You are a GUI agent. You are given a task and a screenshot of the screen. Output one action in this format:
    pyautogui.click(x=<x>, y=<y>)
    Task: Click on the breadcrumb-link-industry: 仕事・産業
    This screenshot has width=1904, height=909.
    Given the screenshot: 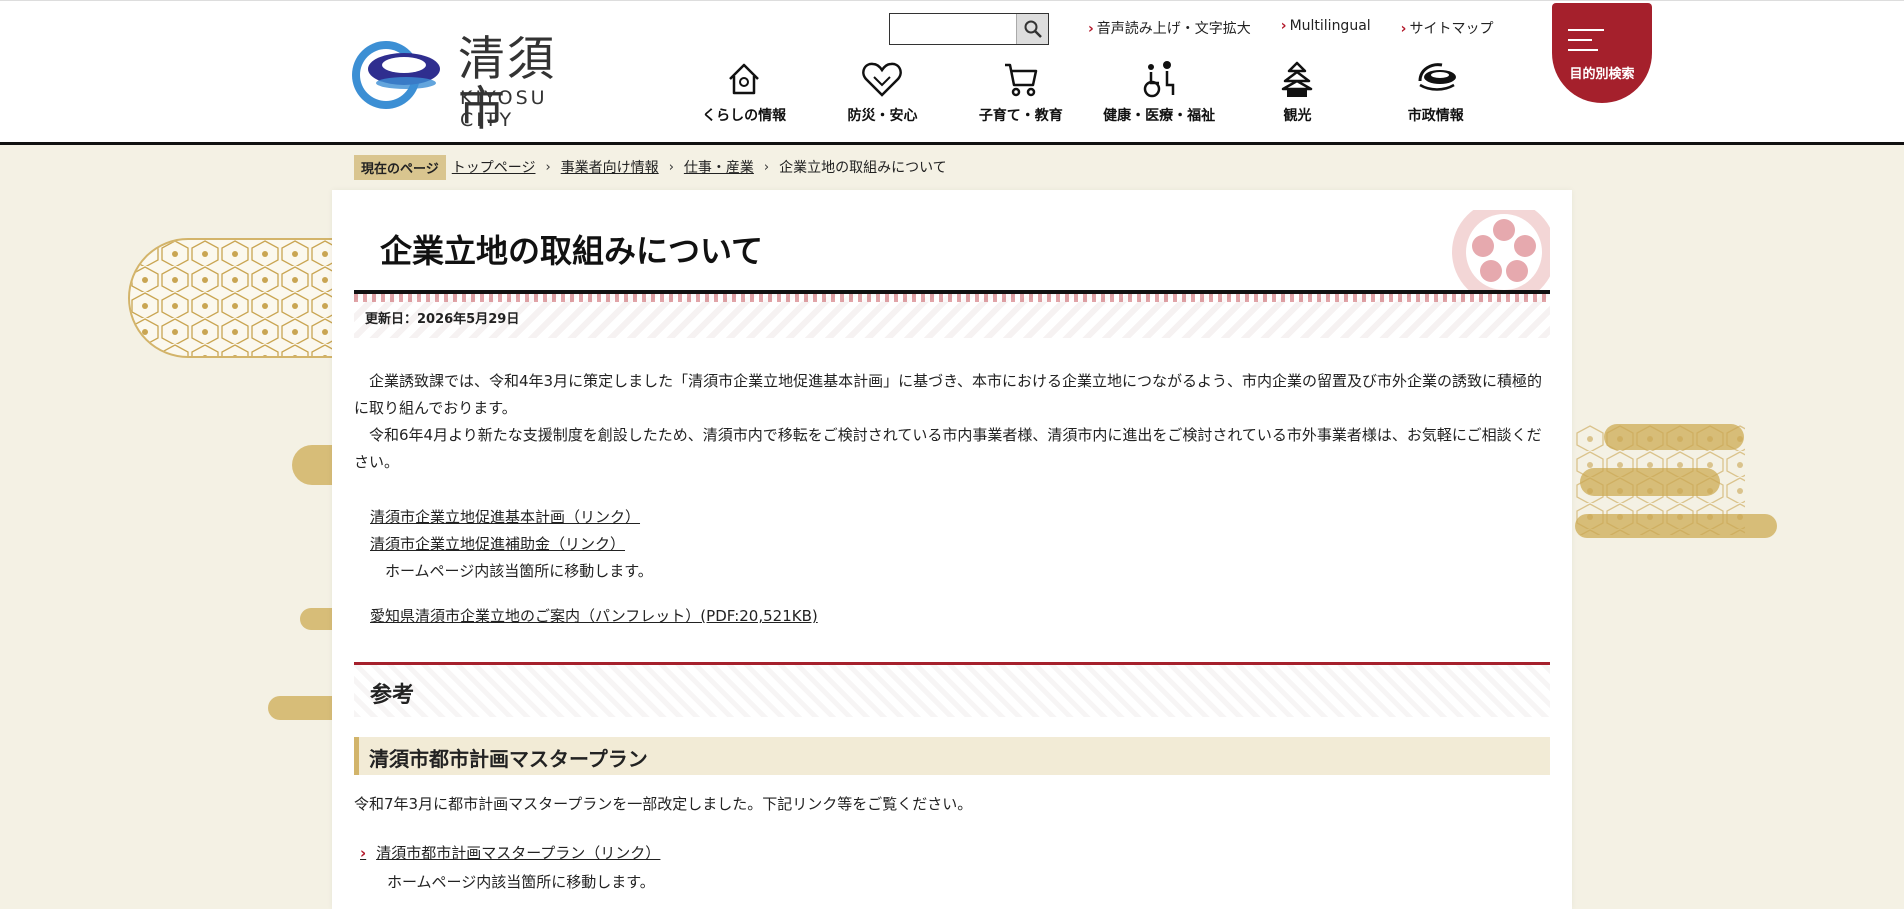 What is the action you would take?
    pyautogui.click(x=719, y=167)
    